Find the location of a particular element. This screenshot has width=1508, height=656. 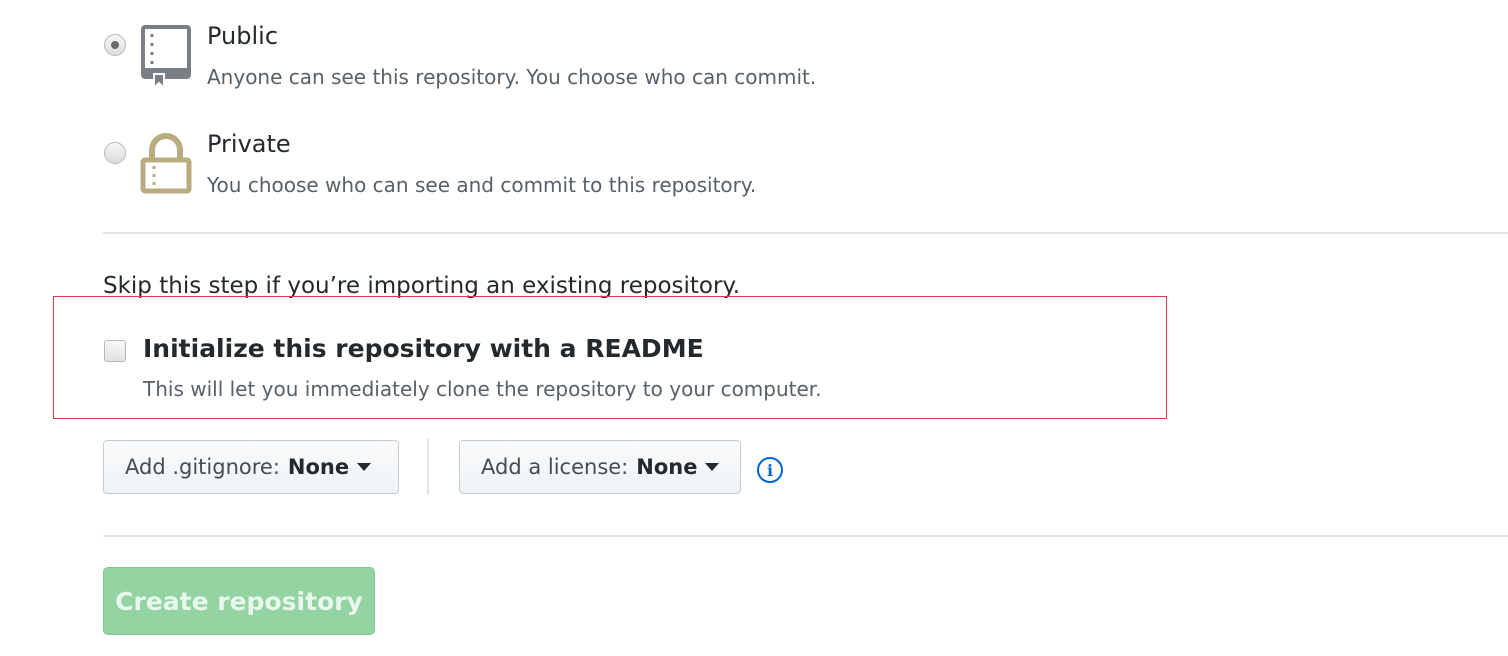

readme-checkbox is located at coordinates (115, 351).